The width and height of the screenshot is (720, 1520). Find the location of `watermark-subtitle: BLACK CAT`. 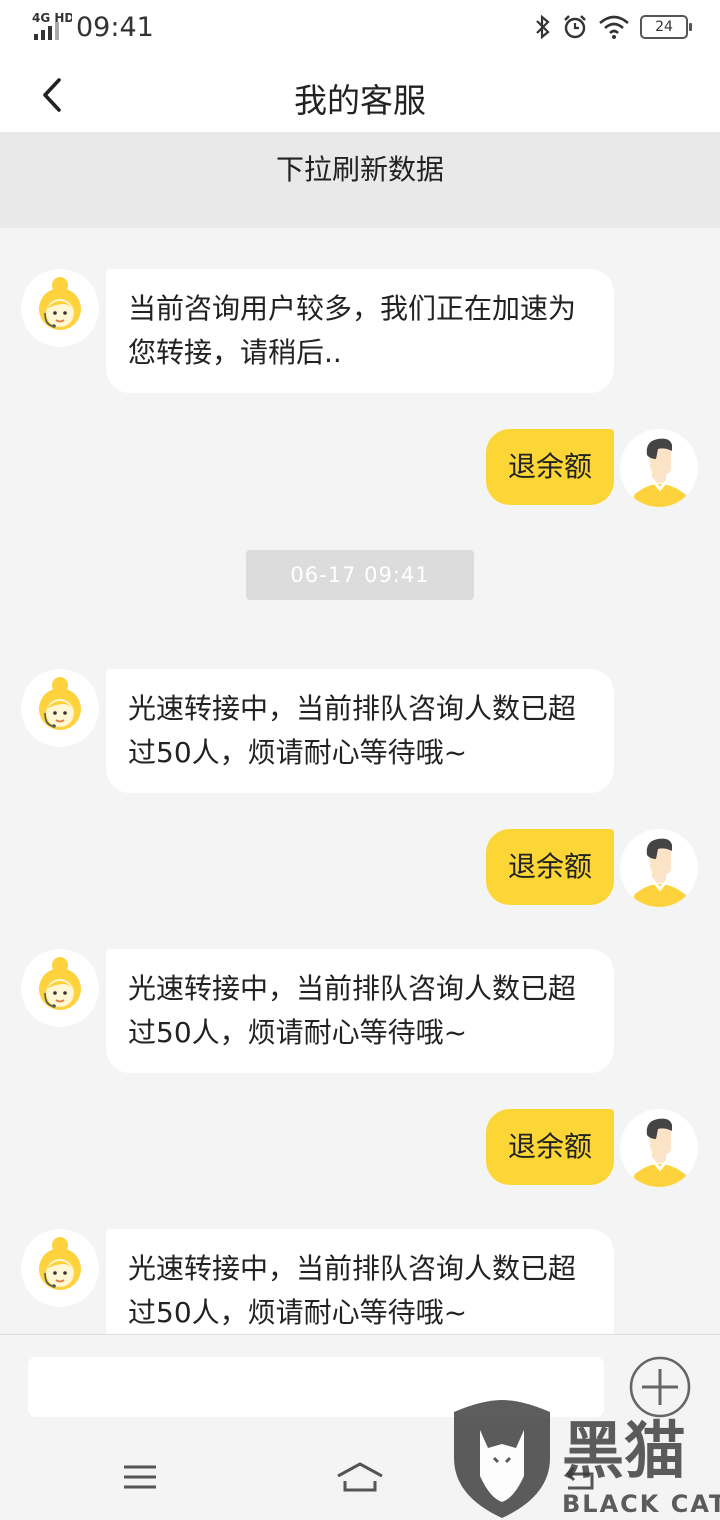

watermark-subtitle: BLACK CAT is located at coordinates (641, 1504).